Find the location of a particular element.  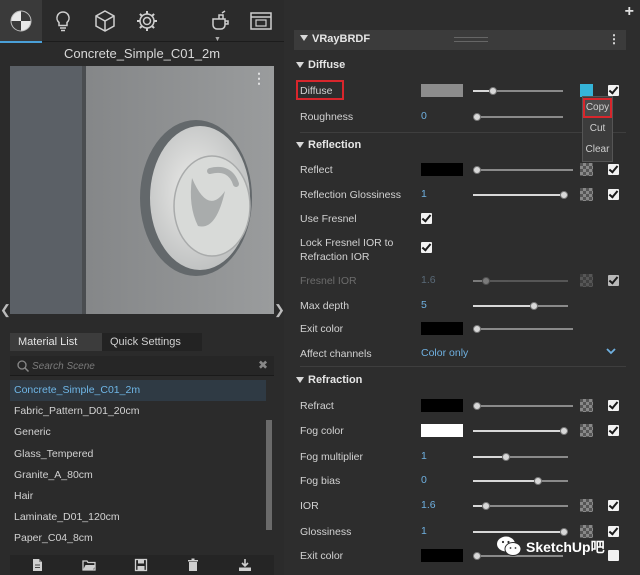

brdf-layer-header: VRayBRDF ⋮ is located at coordinates (460, 40).